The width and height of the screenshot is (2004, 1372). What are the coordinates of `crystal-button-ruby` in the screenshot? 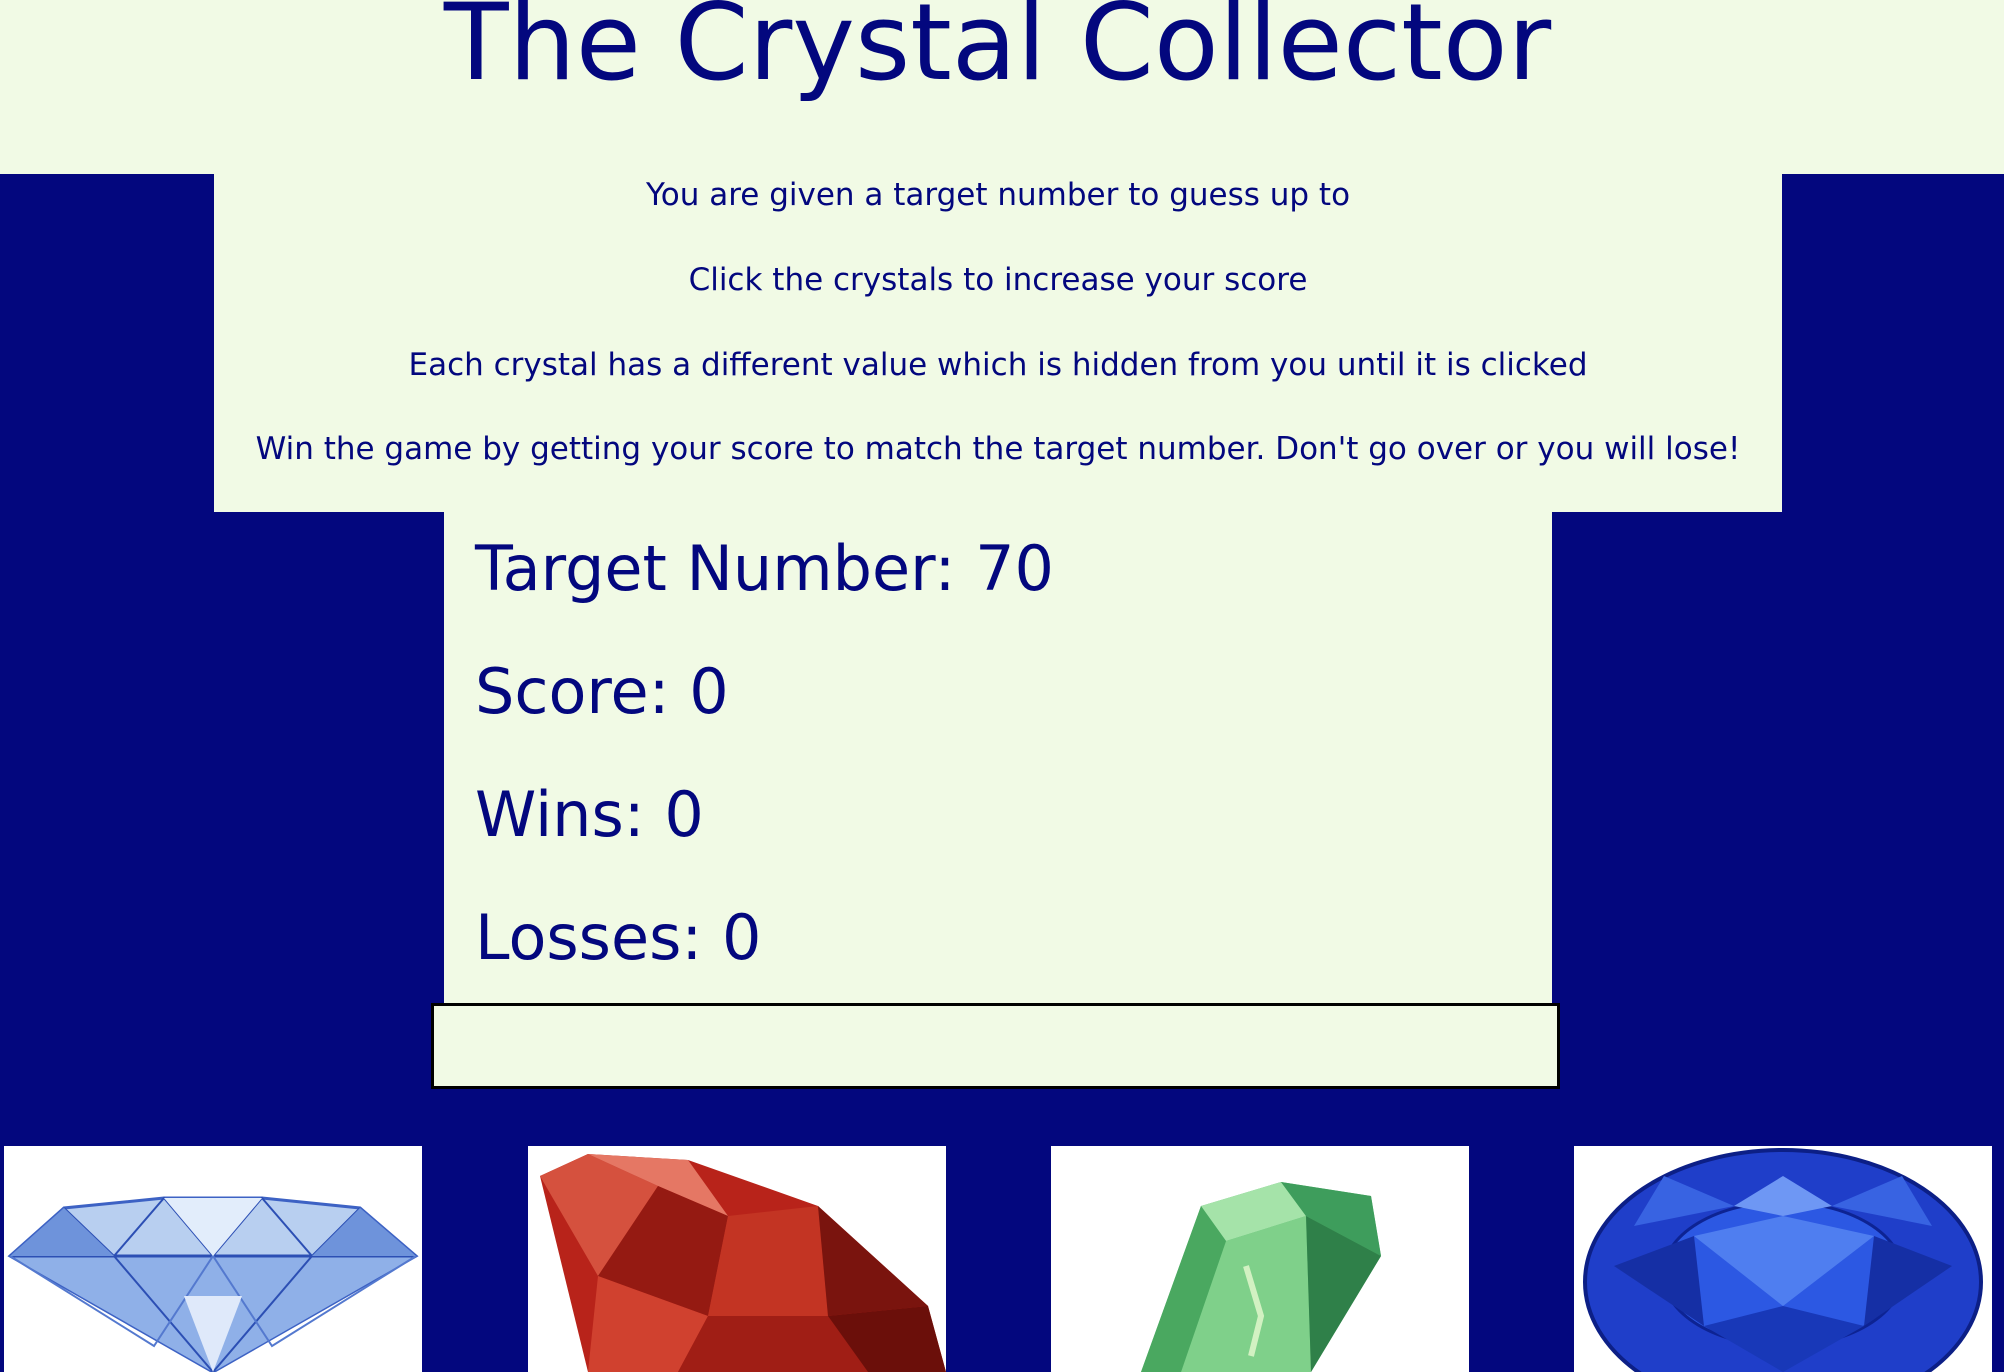 It's located at (737, 1259).